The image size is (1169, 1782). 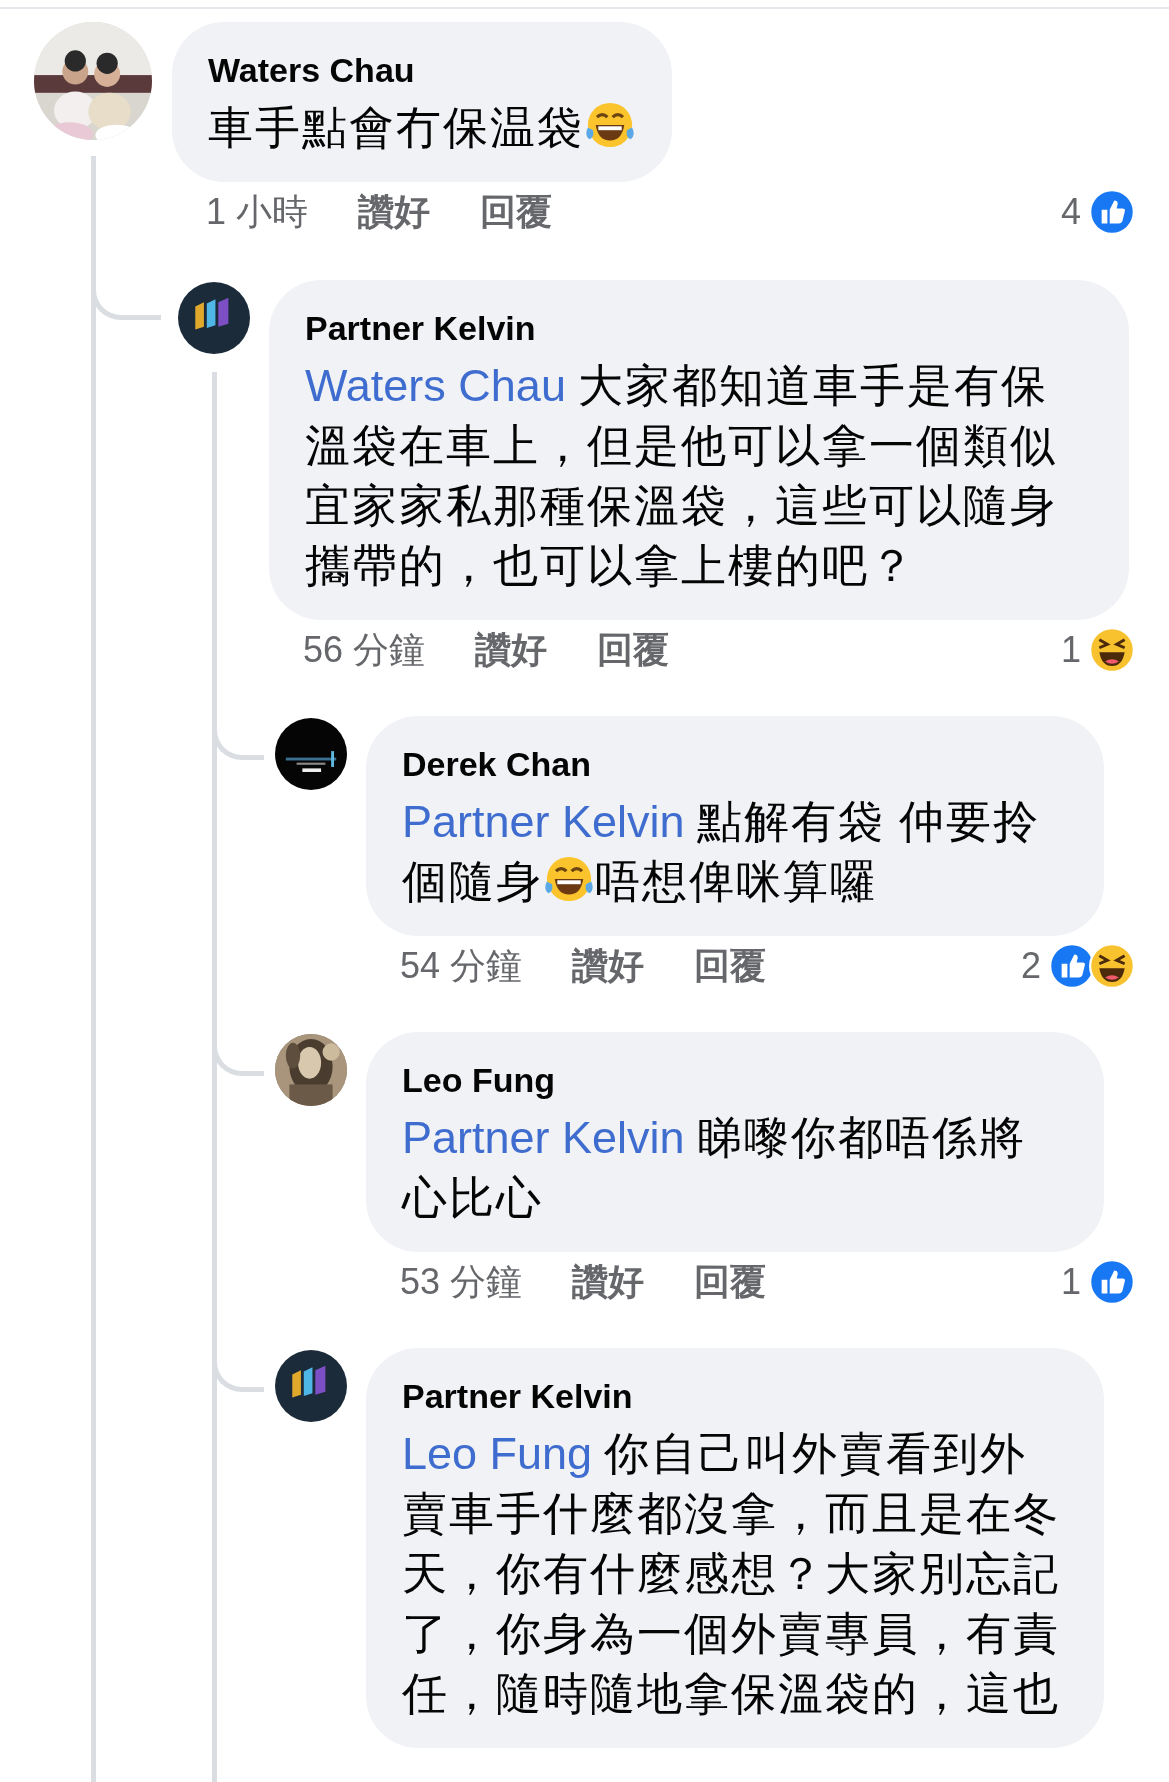 What do you see at coordinates (435, 385) in the screenshot?
I see `mention-link: Waters Chau` at bounding box center [435, 385].